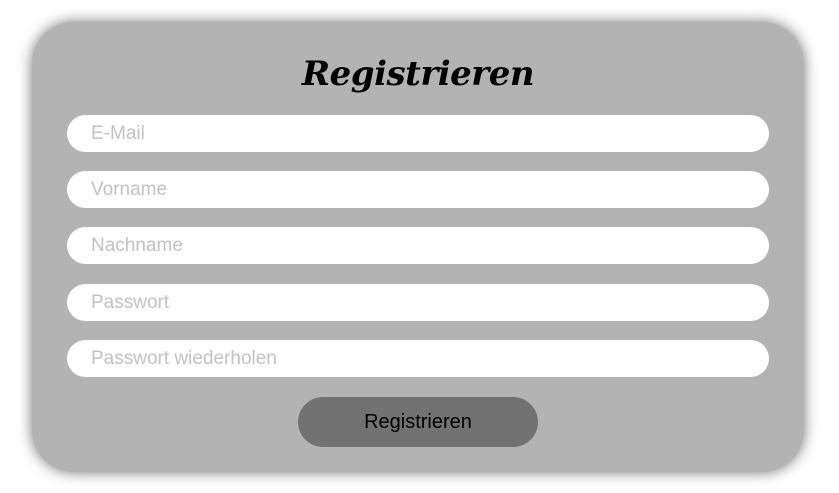 This screenshot has width=839, height=493. Describe the element at coordinates (418, 74) in the screenshot. I see `form-title: Registrieren` at that location.